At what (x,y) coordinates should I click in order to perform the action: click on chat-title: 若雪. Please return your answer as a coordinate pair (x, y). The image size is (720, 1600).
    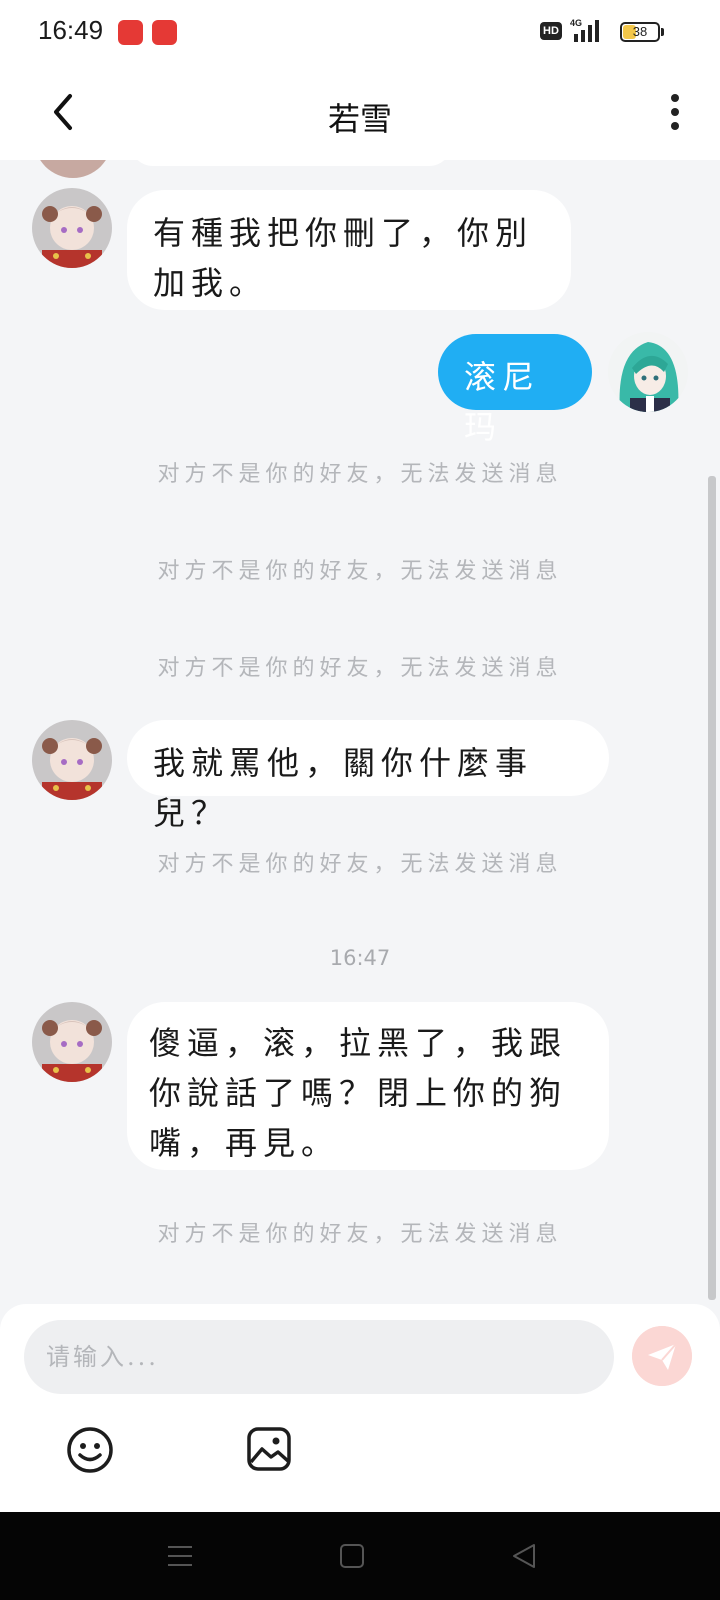
    Looking at the image, I should click on (359, 119).